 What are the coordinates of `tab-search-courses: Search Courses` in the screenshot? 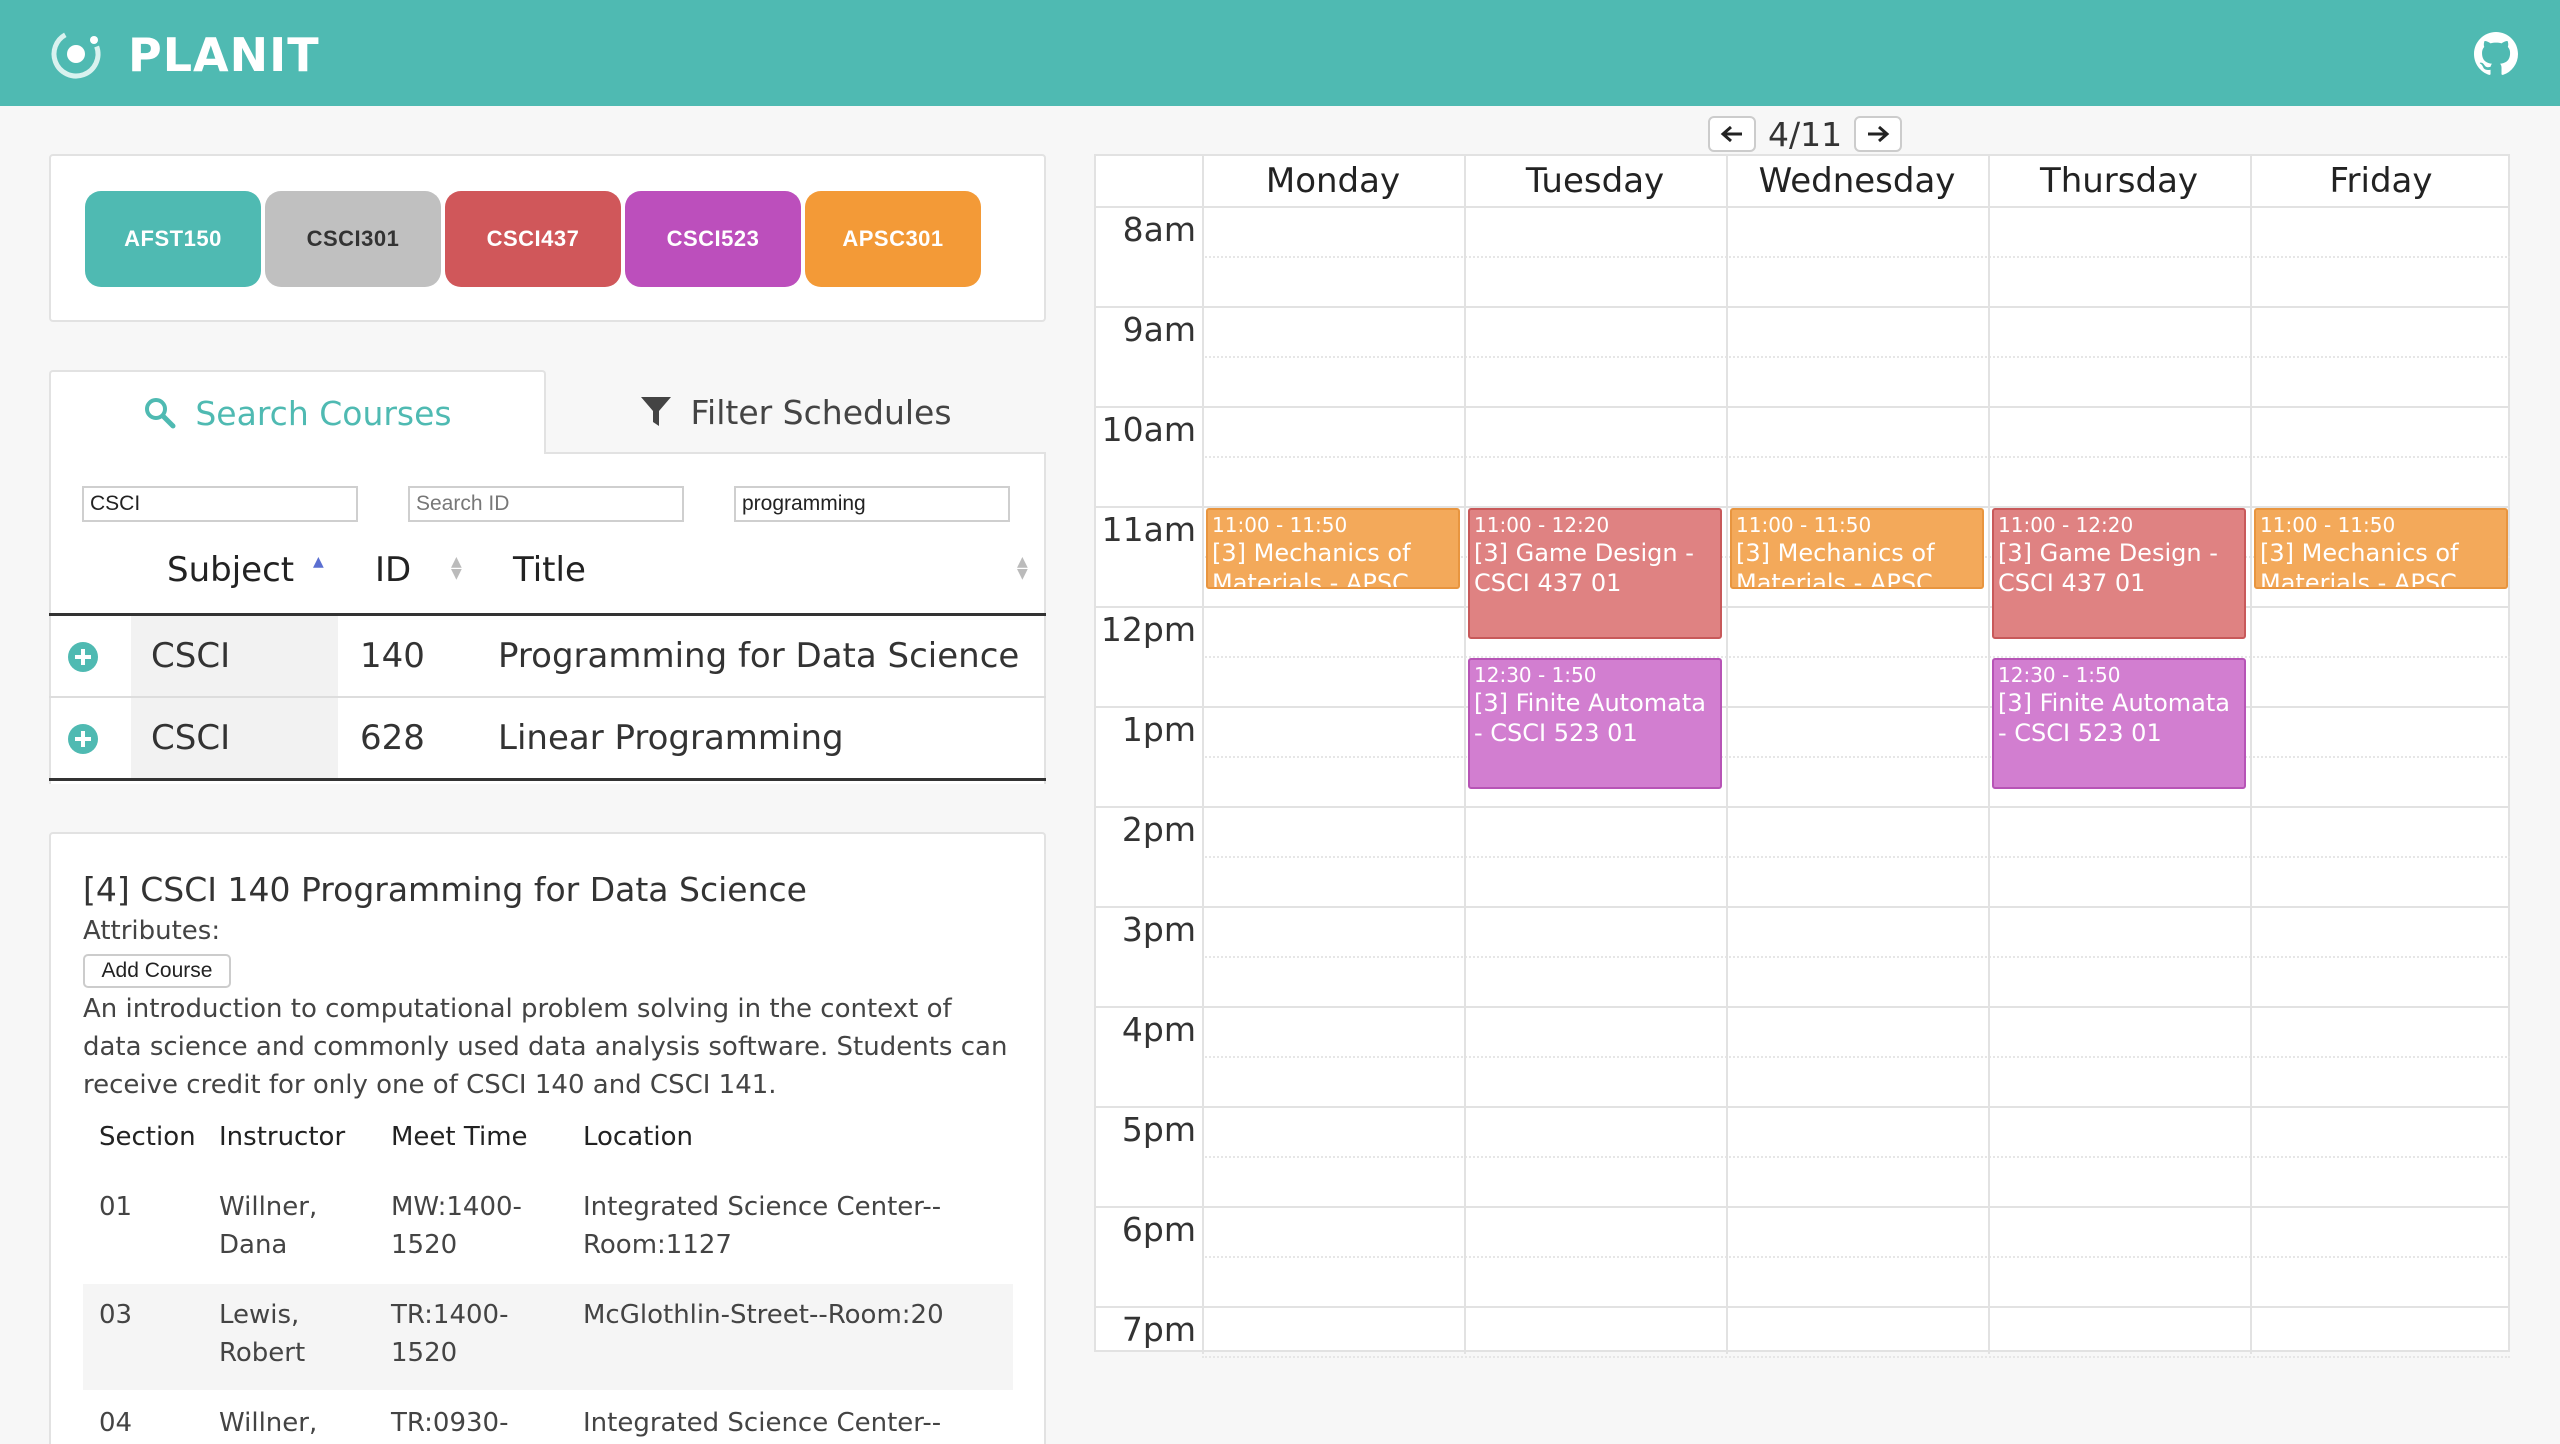 It's located at (297, 412).